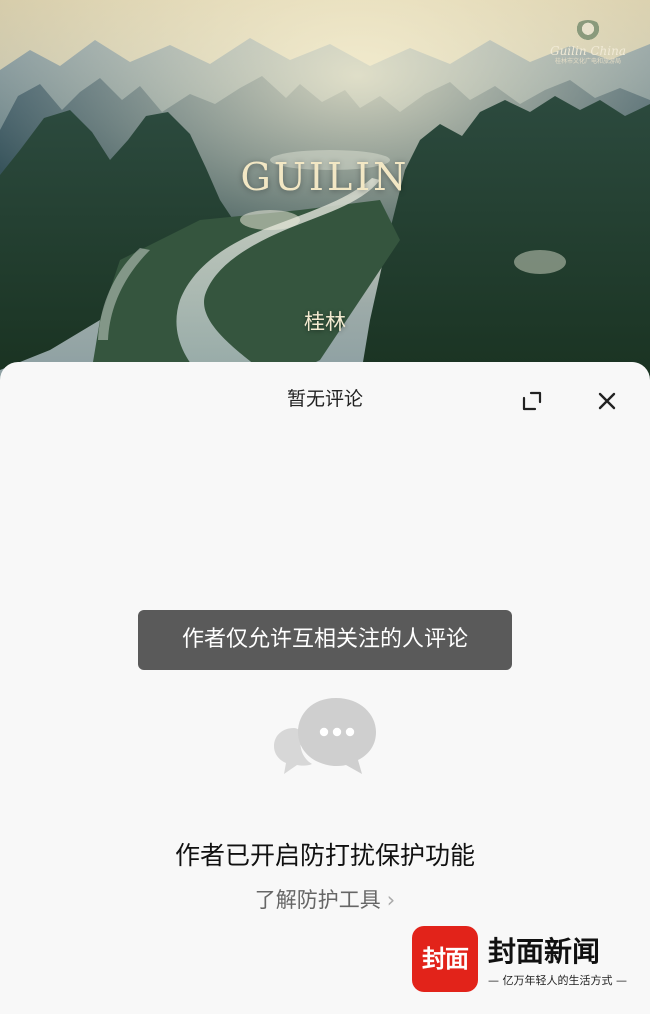 The height and width of the screenshot is (1014, 650). Describe the element at coordinates (587, 61) in the screenshot. I see `logo-subtext: 桂林市文化广电和旅游局` at that location.